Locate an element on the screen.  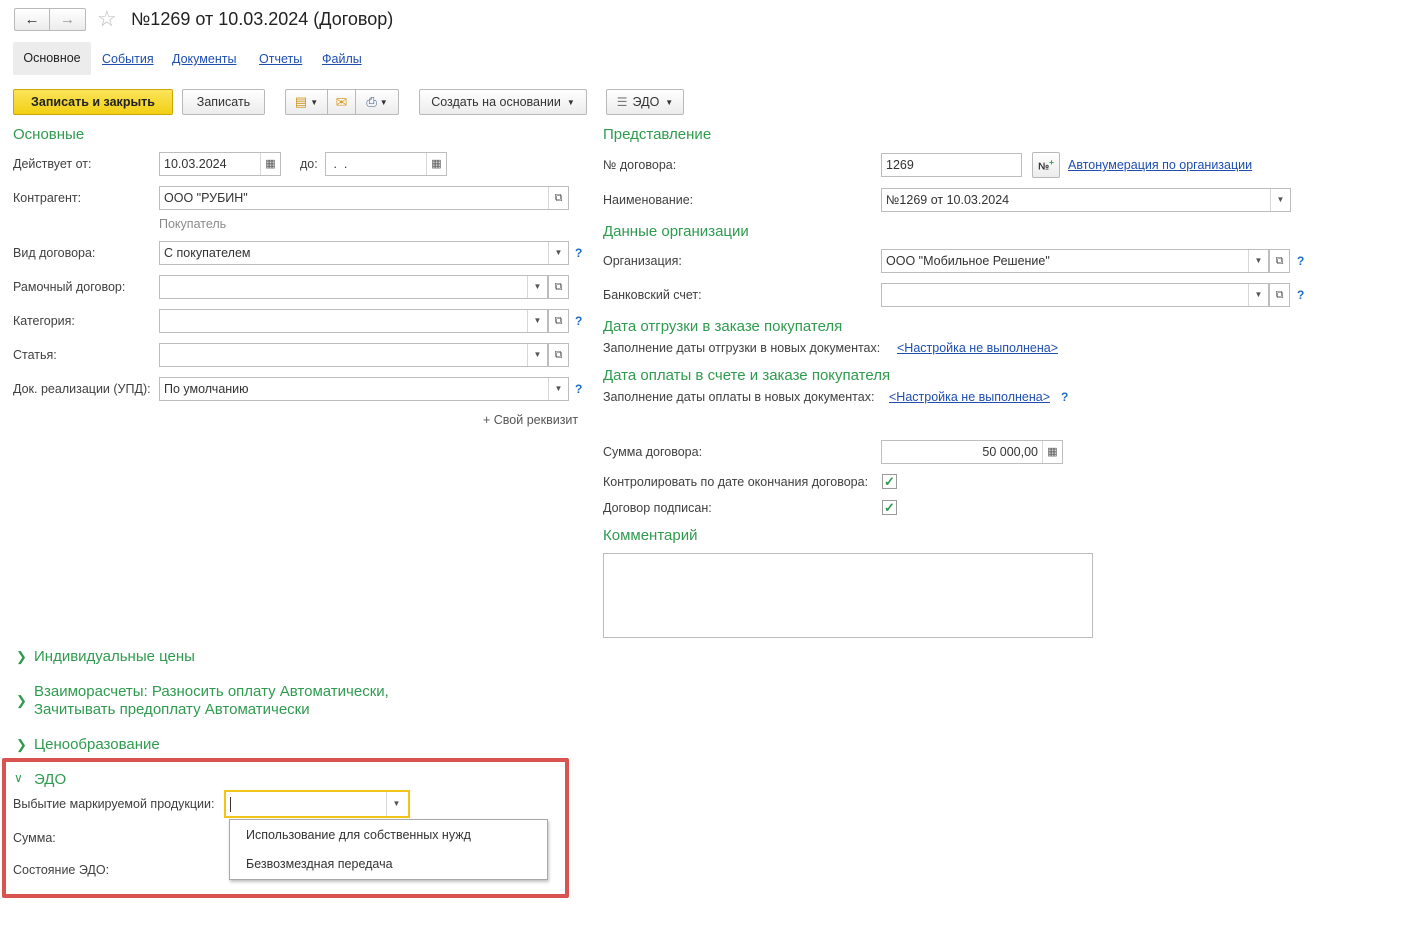
signed-label: Договор подписан: is located at coordinates (657, 508).